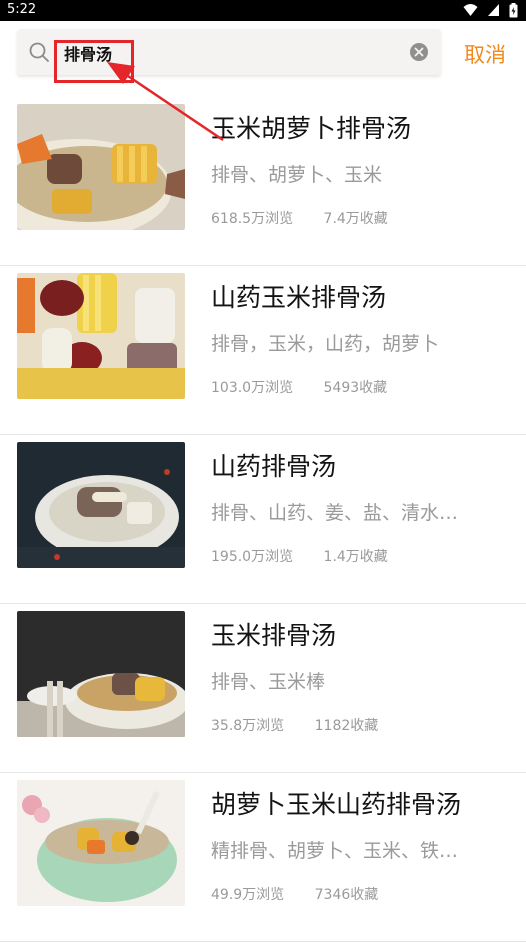  I want to click on favorite-count: 1.4万收藏, so click(355, 557).